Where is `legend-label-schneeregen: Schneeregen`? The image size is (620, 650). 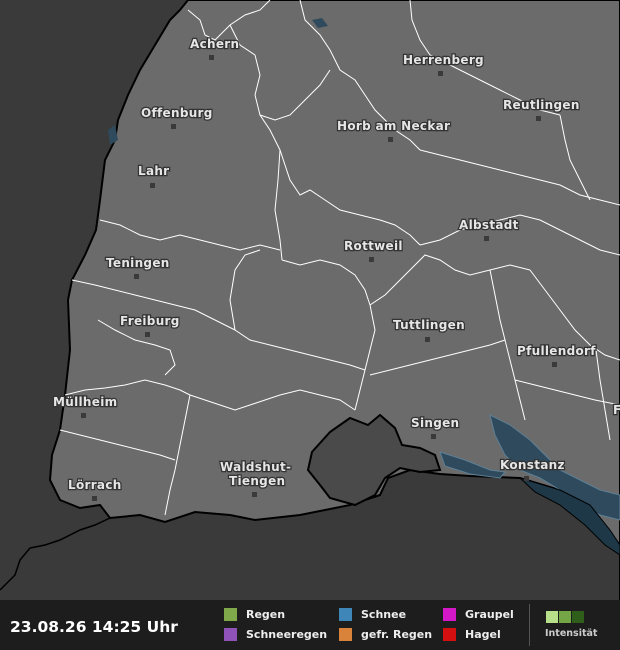
legend-label-schneeregen: Schneeregen is located at coordinates (287, 634).